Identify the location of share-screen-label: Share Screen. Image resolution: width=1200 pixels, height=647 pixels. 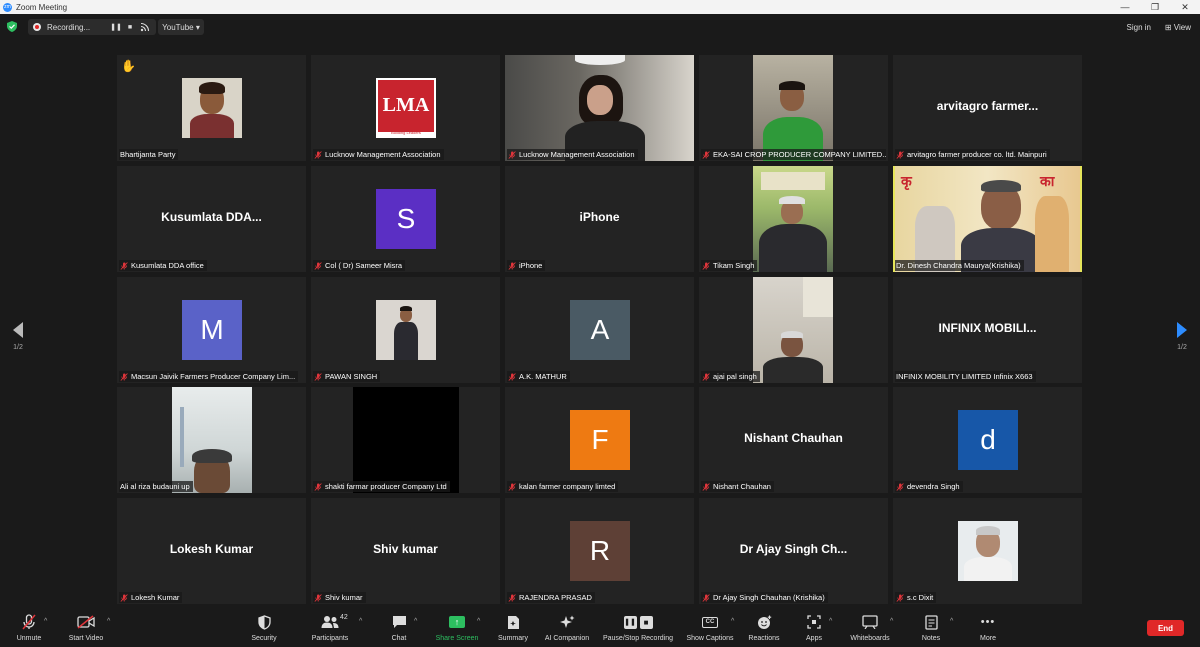
(457, 638).